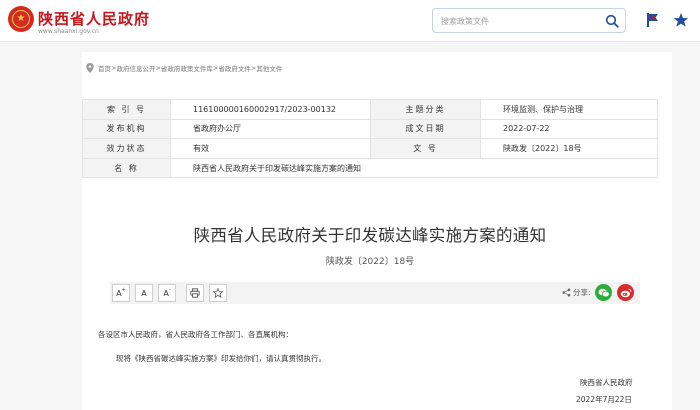 This screenshot has height=410, width=700. What do you see at coordinates (370, 235) in the screenshot?
I see `document-title: 陕西省人民政府关于印发碳达峰实施方案的通知` at bounding box center [370, 235].